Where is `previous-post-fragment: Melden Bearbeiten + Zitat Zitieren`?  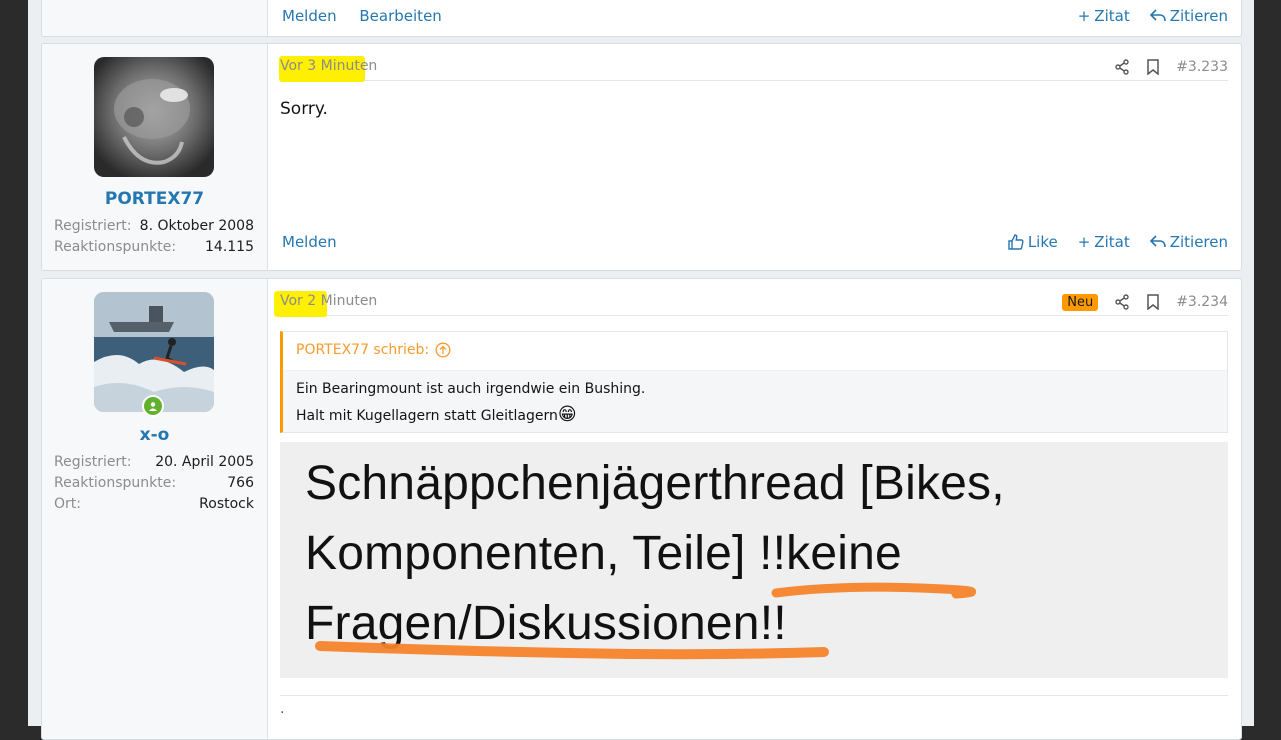 previous-post-fragment: Melden Bearbeiten + Zitat Zitieren is located at coordinates (641, 18).